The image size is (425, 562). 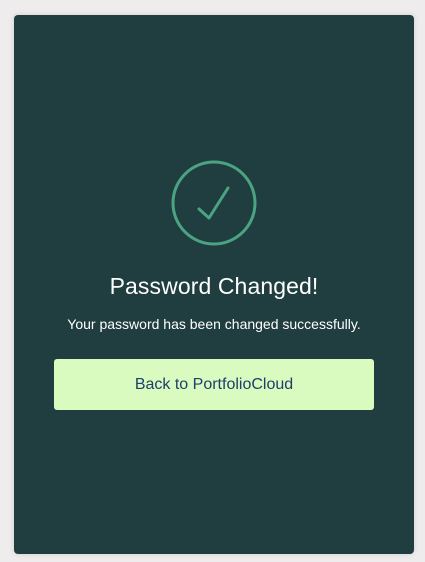 I want to click on page-title: Password Changed!, so click(x=214, y=286).